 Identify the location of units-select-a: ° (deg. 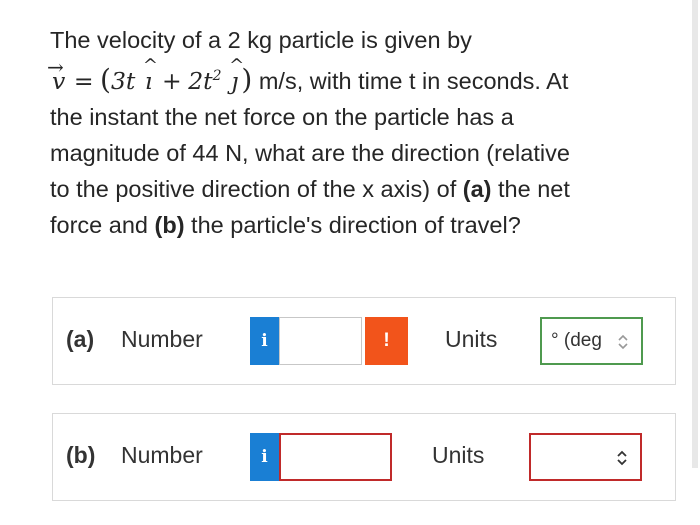
(591, 341).